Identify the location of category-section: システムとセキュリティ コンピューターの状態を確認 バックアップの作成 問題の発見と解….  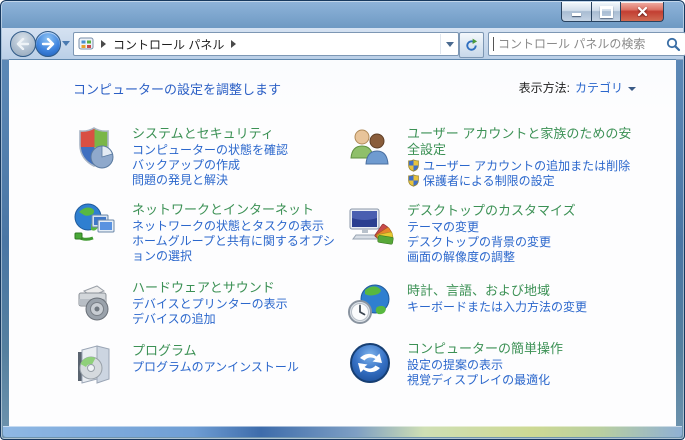
(208, 156).